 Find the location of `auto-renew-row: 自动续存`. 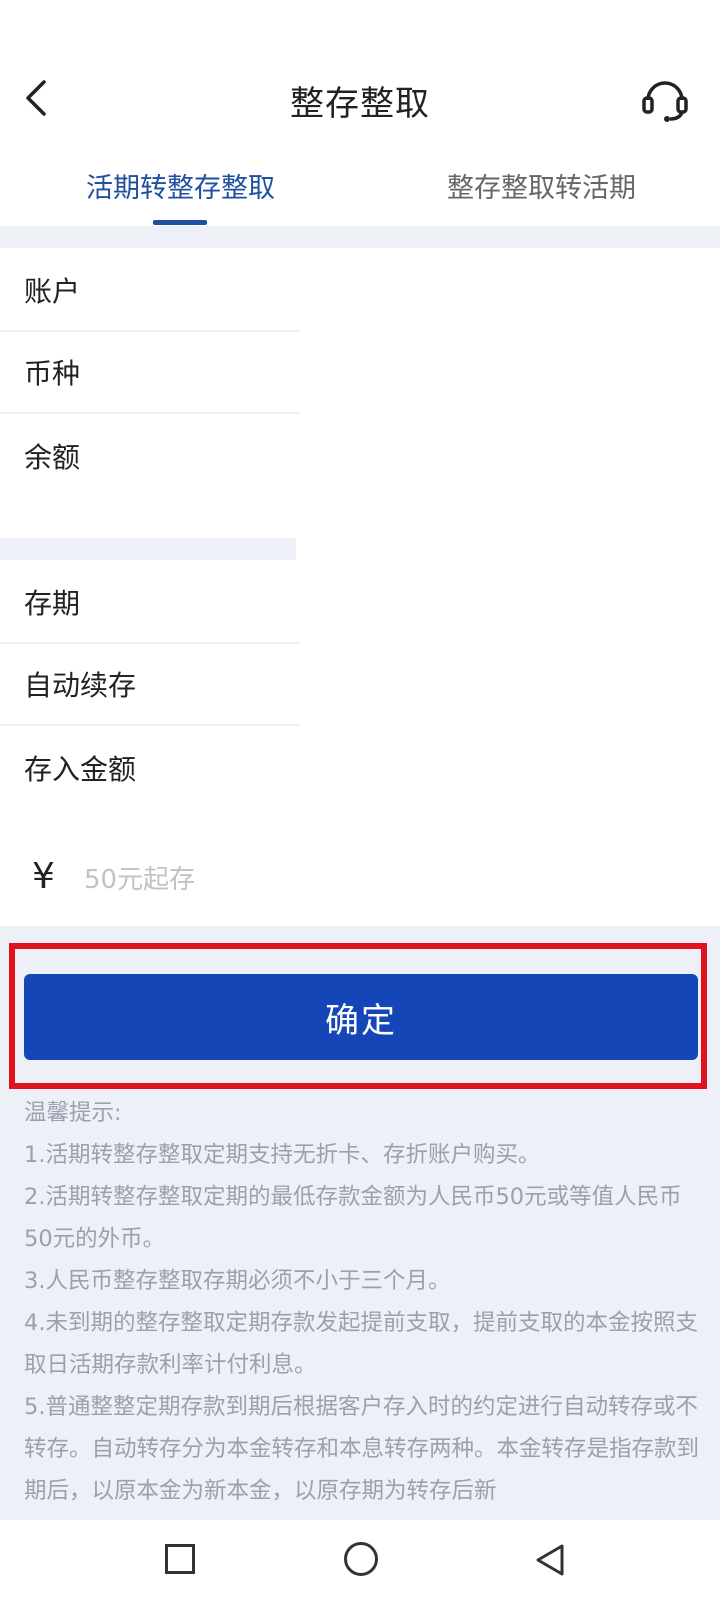

auto-renew-row: 自动续存 is located at coordinates (150, 684).